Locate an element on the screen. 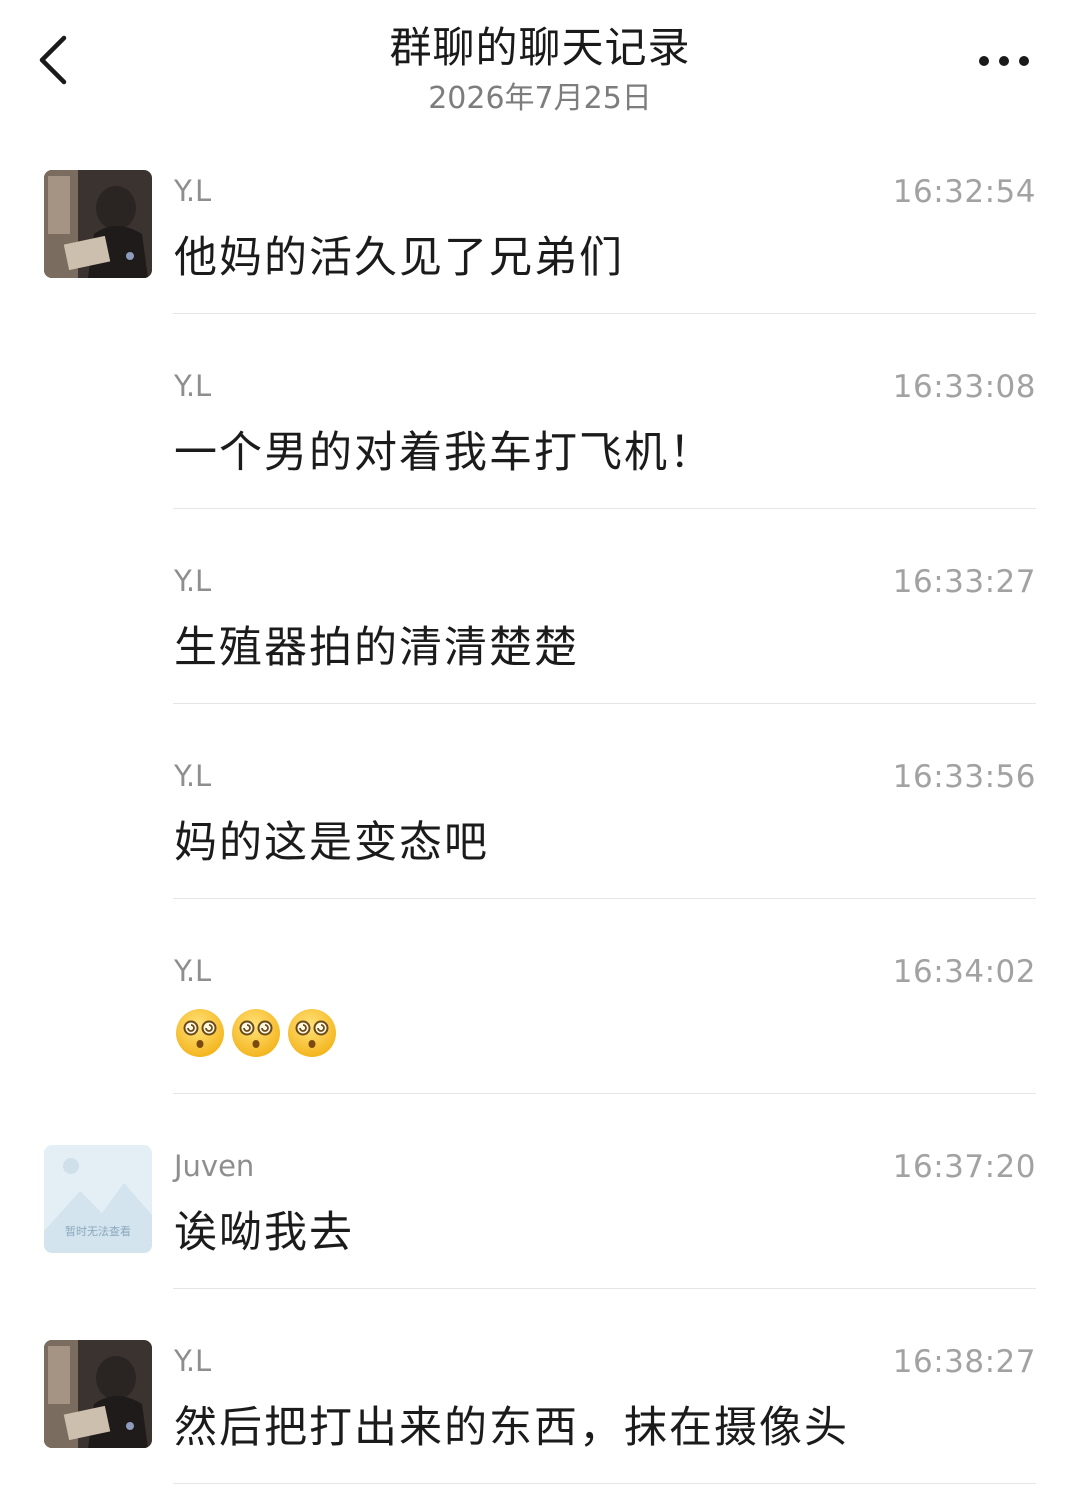 The height and width of the screenshot is (1506, 1080). more-button is located at coordinates (1004, 61).